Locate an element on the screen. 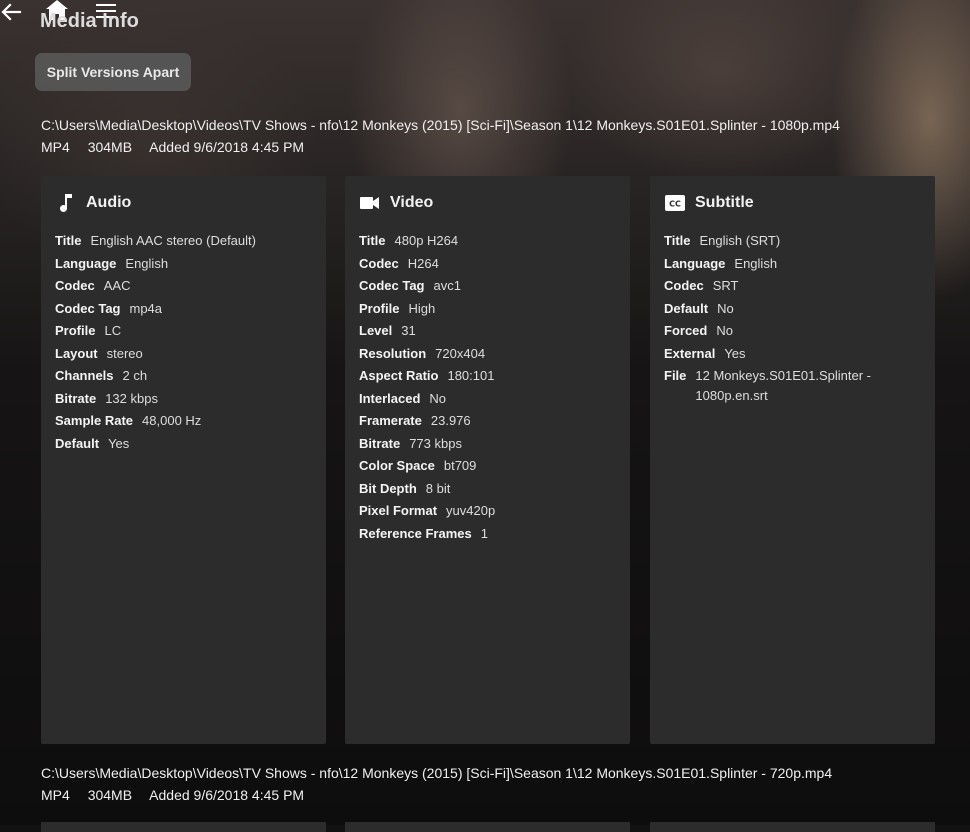  card-title: Audio is located at coordinates (109, 202).